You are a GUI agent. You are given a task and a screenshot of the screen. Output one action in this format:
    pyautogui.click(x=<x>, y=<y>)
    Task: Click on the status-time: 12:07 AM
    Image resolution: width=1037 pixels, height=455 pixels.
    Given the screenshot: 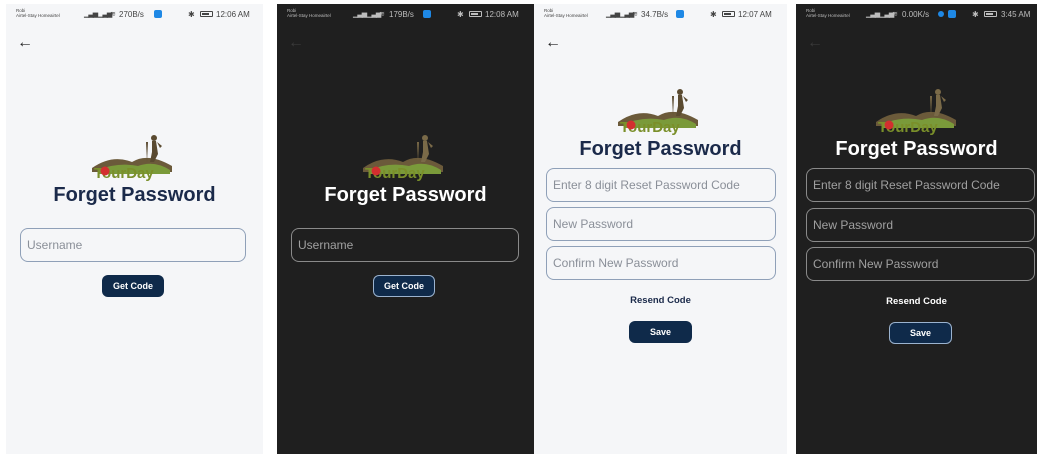 What is the action you would take?
    pyautogui.click(x=755, y=14)
    